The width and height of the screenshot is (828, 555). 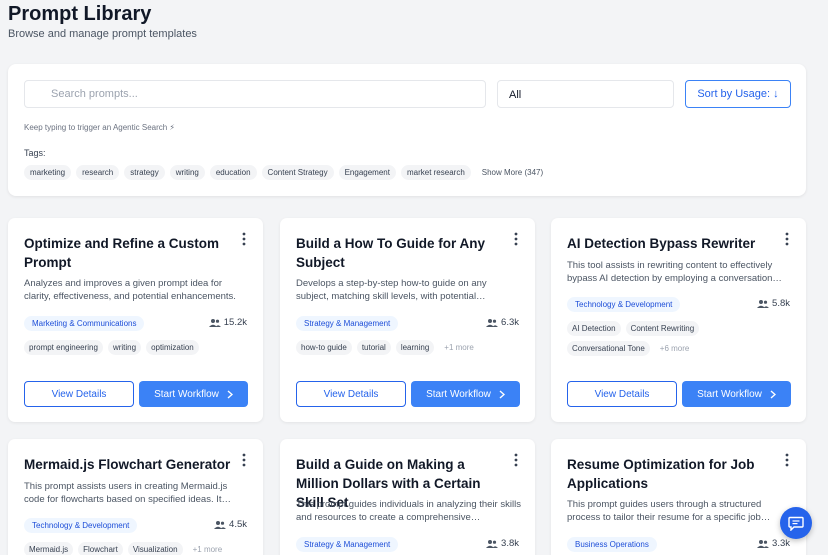 I want to click on card-tags: prompt engineering writing optimization, so click(x=136, y=347).